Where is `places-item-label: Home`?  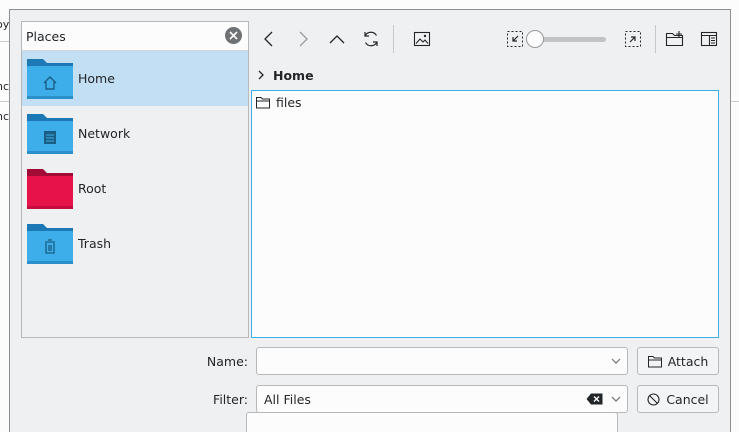 places-item-label: Home is located at coordinates (96, 78).